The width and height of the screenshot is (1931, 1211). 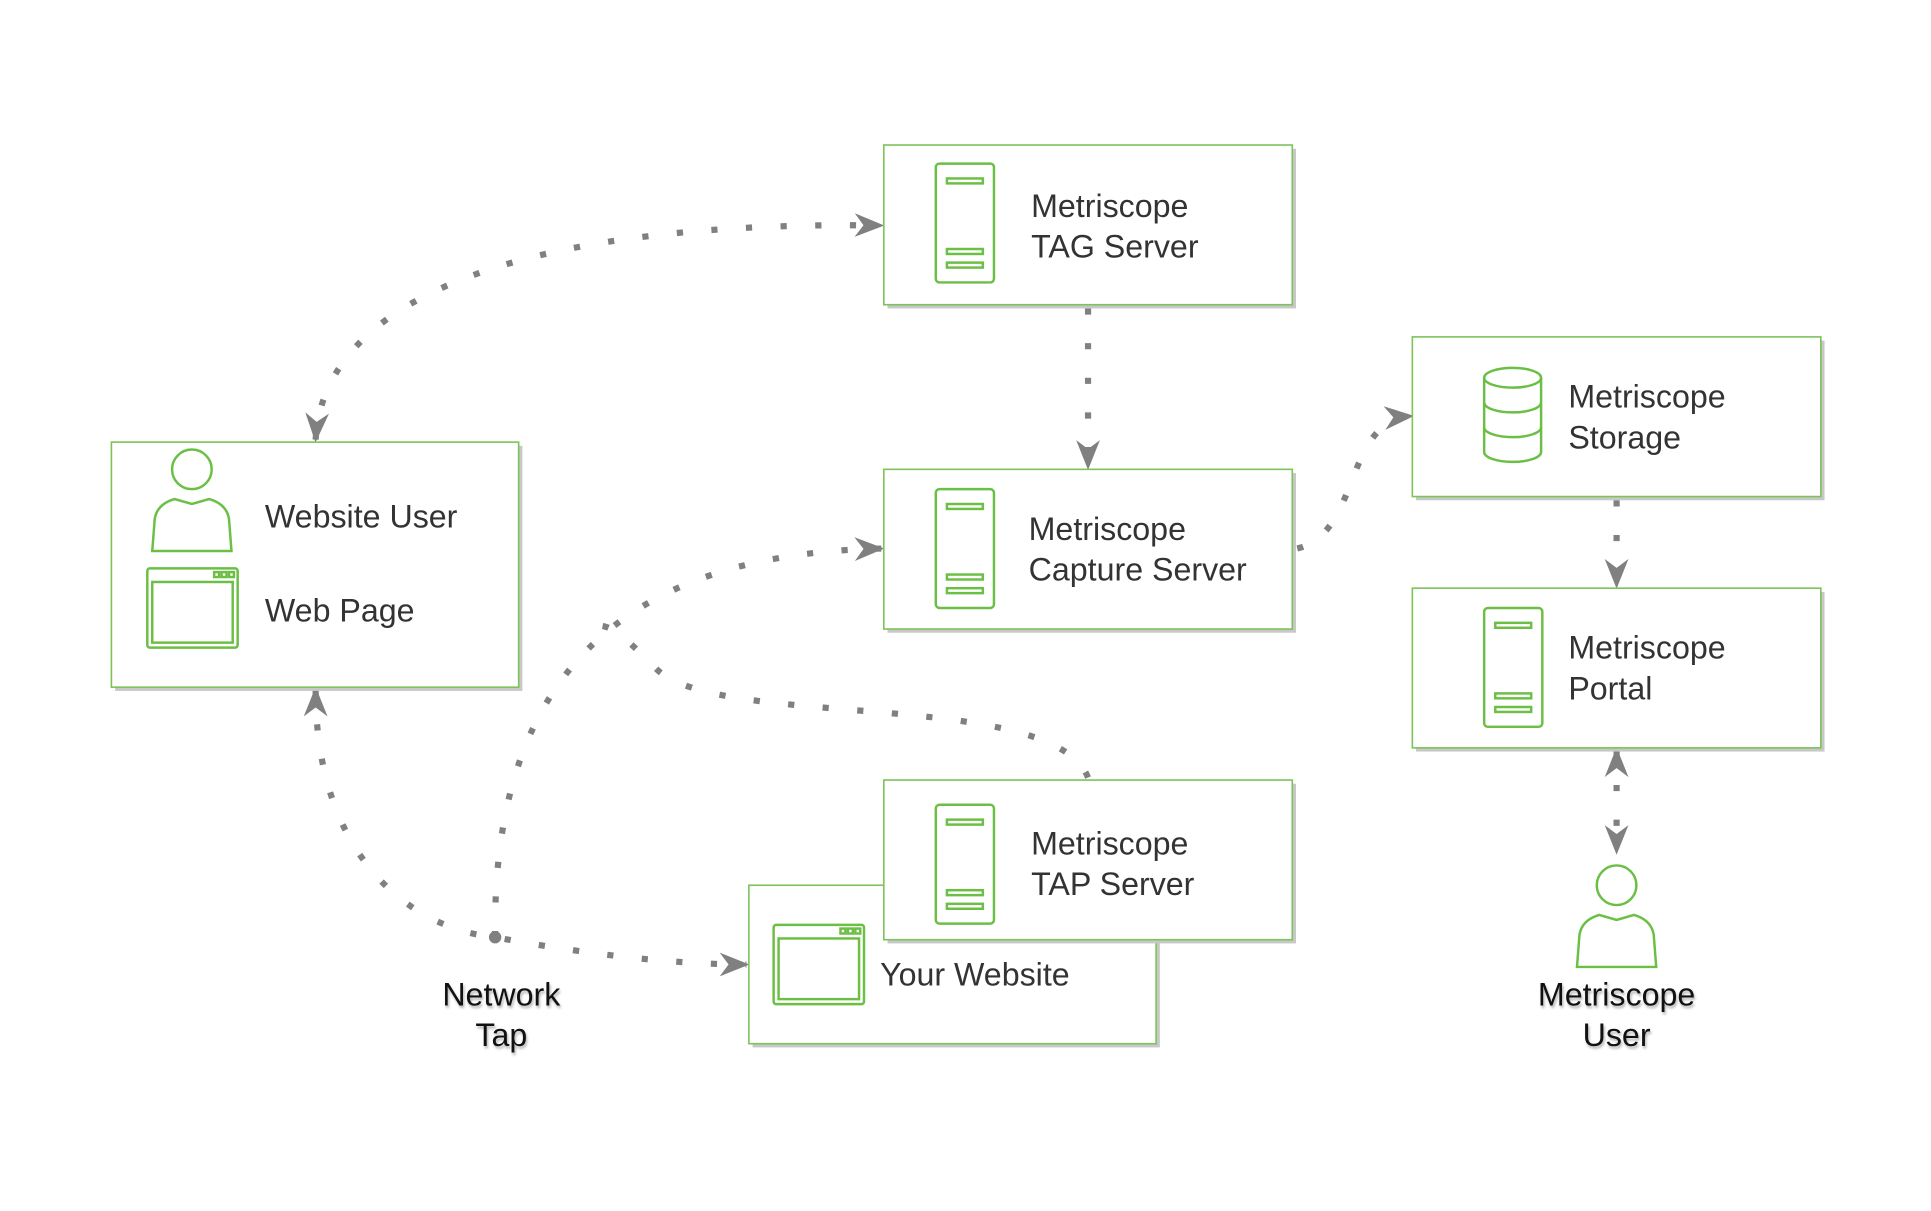 I want to click on tap-server-label-1: Metriscope, so click(x=1109, y=843).